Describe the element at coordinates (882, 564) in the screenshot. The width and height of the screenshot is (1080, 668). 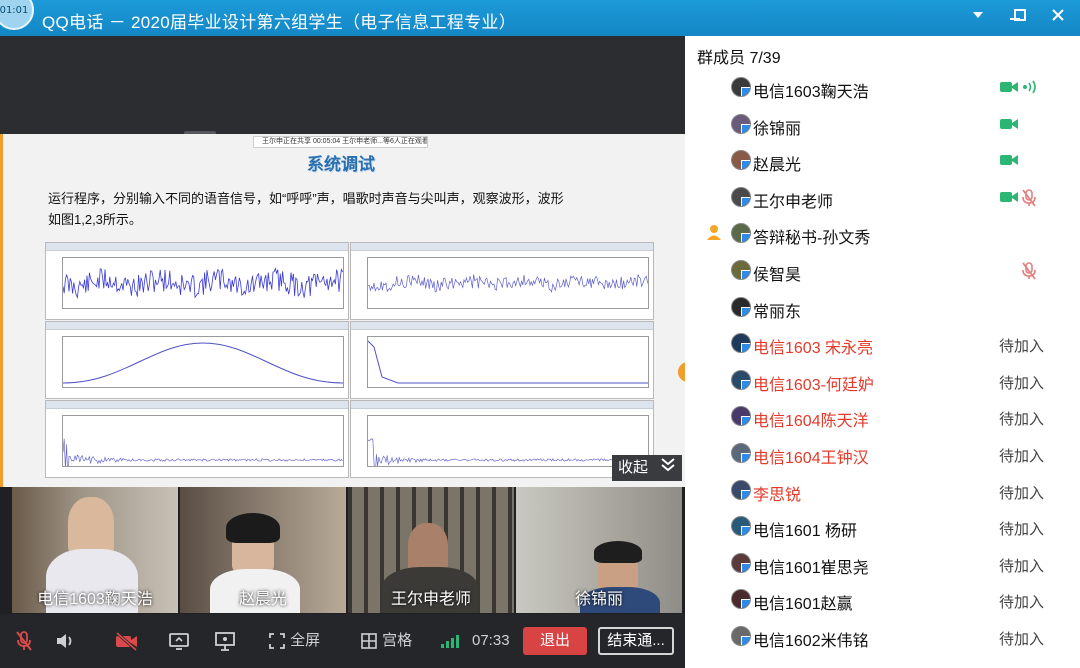
I see `member-row: 电信1601崔思尧 待加入` at that location.